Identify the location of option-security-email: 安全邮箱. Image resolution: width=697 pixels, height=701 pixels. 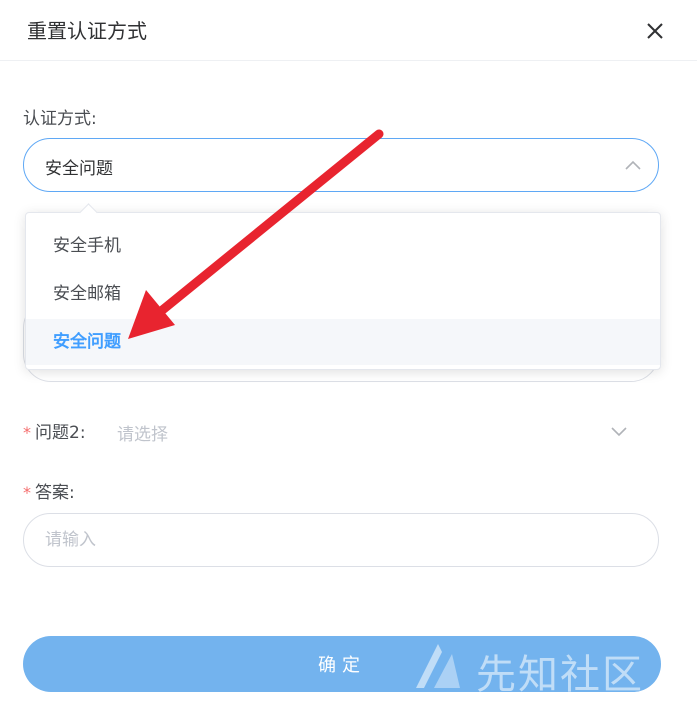
(343, 294).